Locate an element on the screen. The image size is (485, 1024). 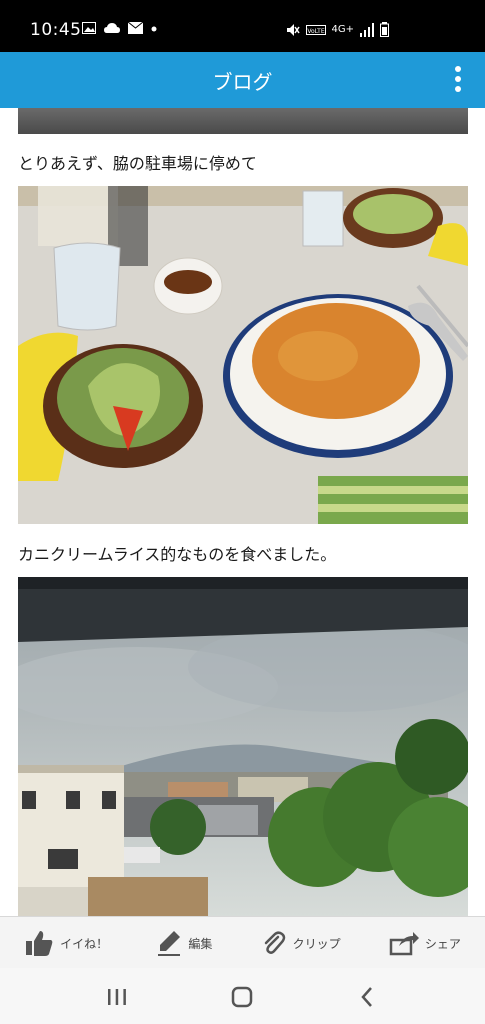
status-system-icons: VoLTE 4G+ is located at coordinates (337, 29).